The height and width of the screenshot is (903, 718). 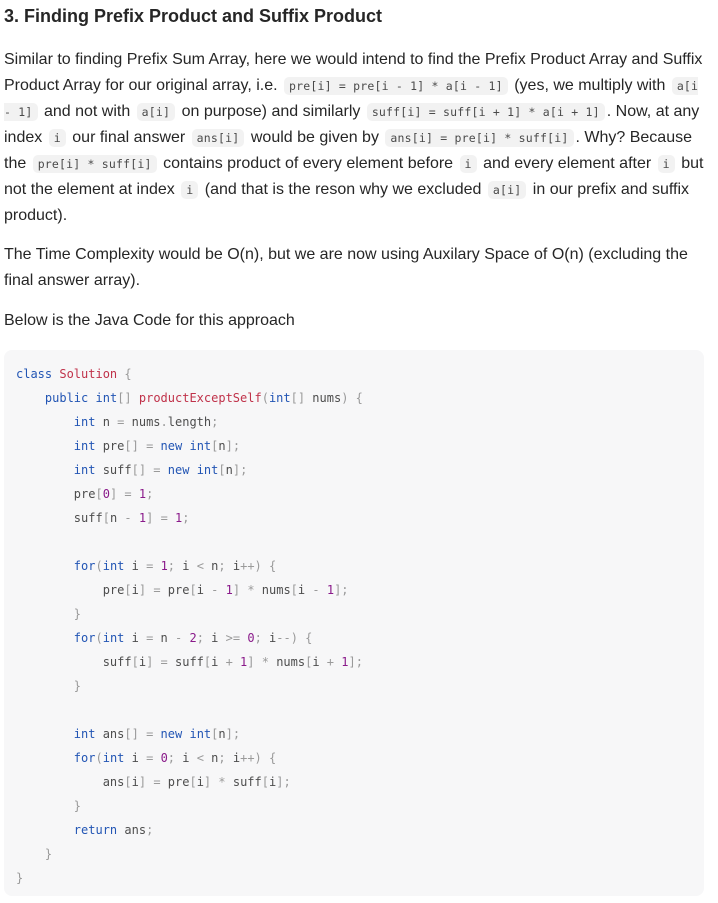 I want to click on code-token: -, so click(x=128, y=518).